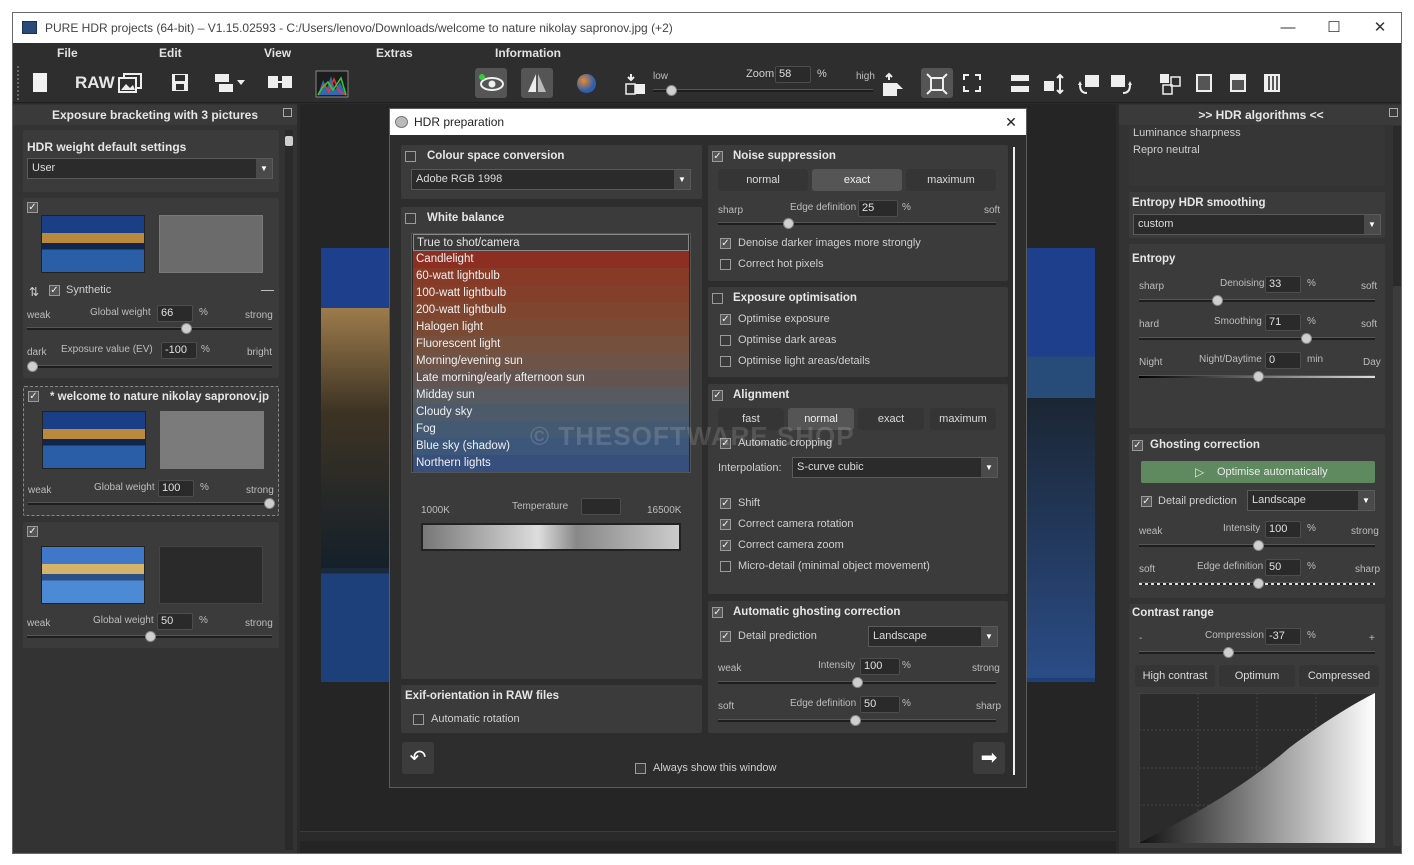 This screenshot has width=1414, height=865. Describe the element at coordinates (130, 83) in the screenshot. I see `open-images-button` at that location.